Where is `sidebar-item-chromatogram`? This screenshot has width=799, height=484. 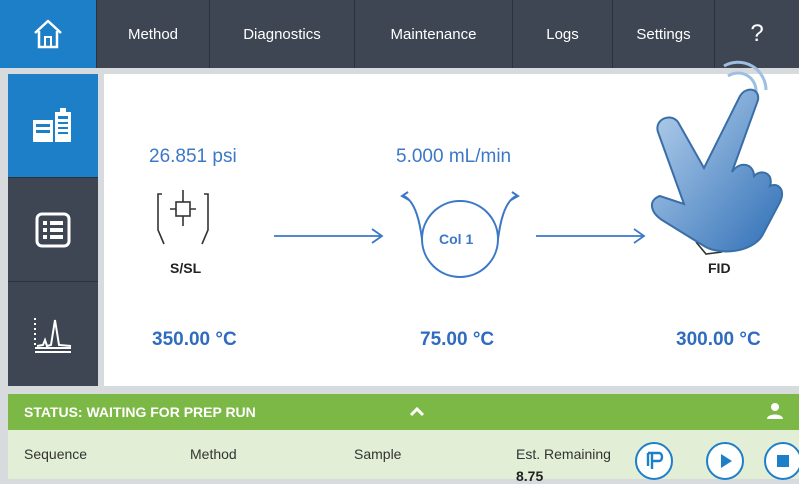 sidebar-item-chromatogram is located at coordinates (53, 334).